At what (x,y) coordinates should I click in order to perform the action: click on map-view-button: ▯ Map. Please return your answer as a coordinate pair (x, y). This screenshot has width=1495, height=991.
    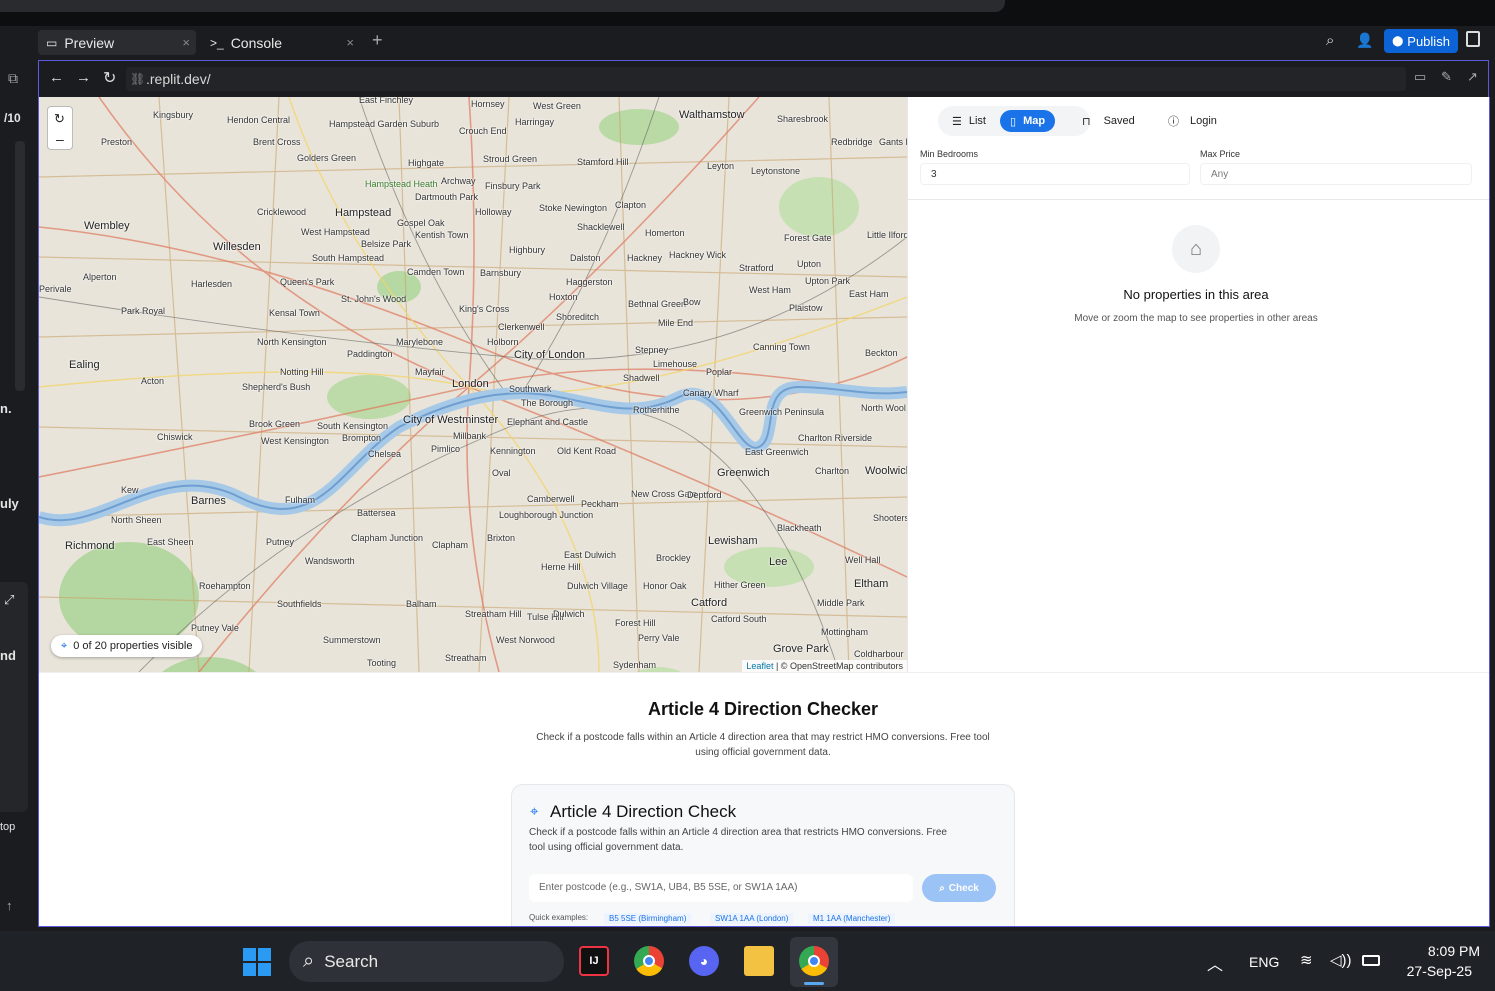
    Looking at the image, I should click on (1028, 121).